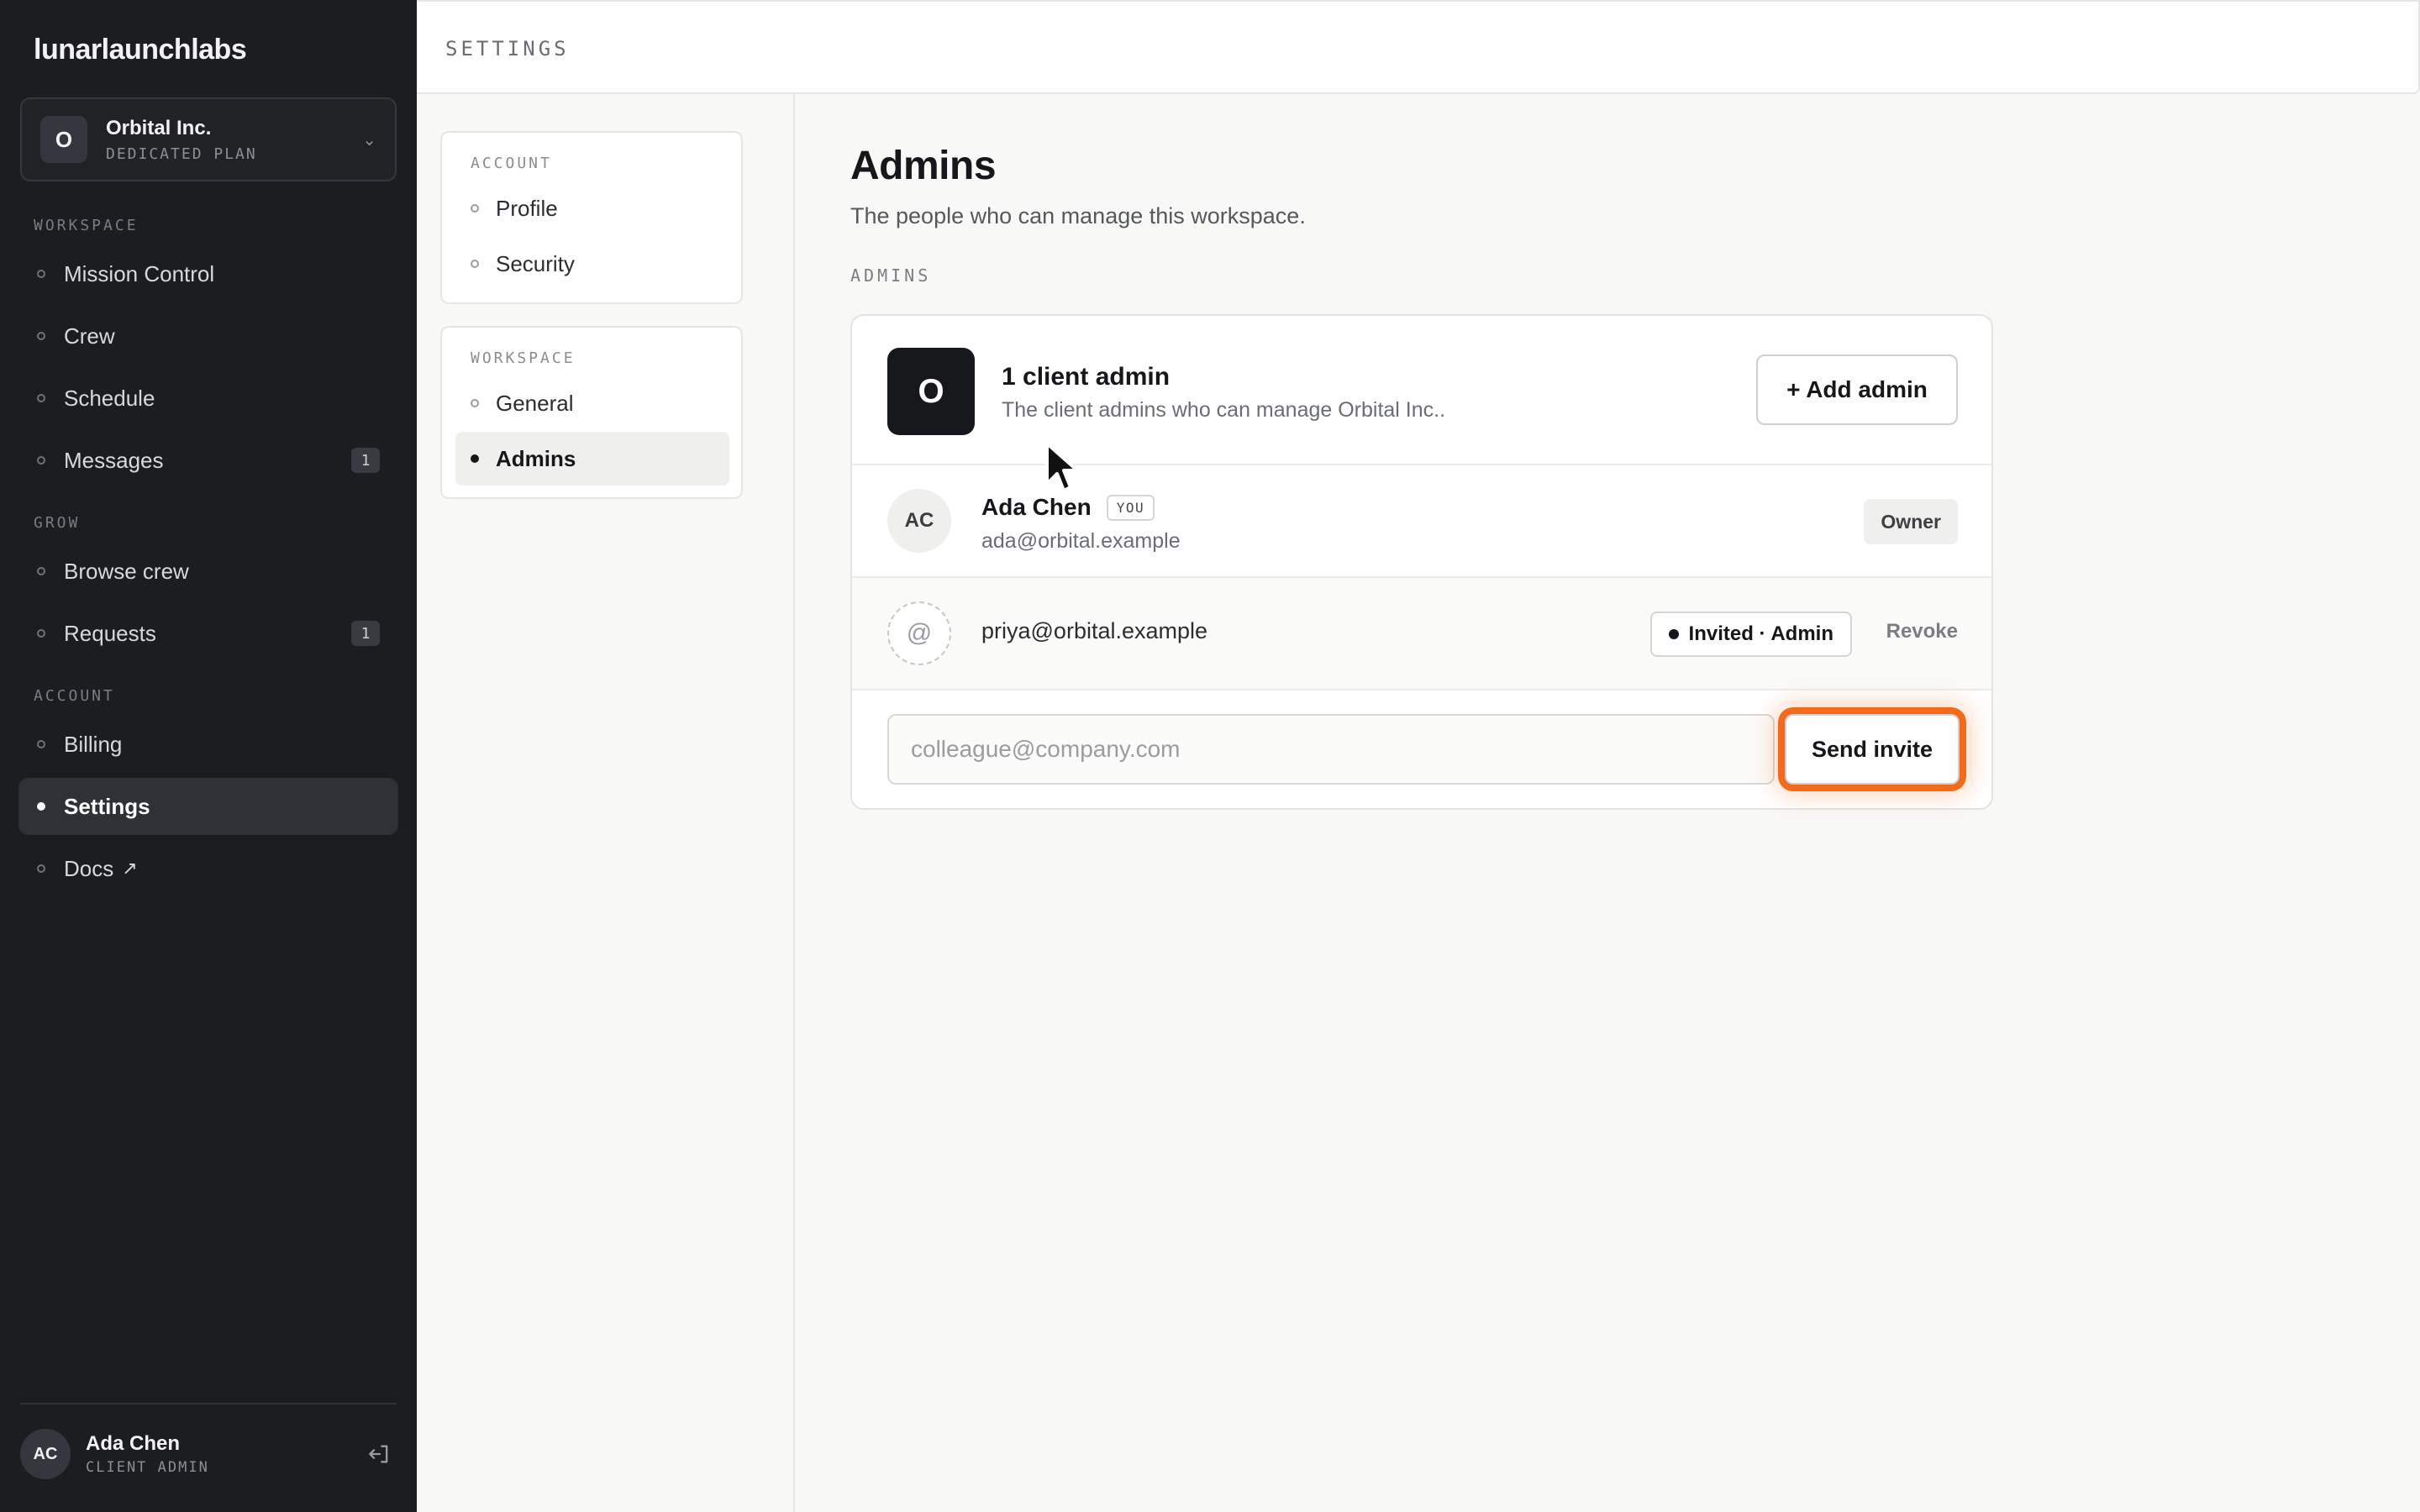 The height and width of the screenshot is (1512, 2420). I want to click on subnav-account-card: ACCOUNT Profile Security, so click(591, 217).